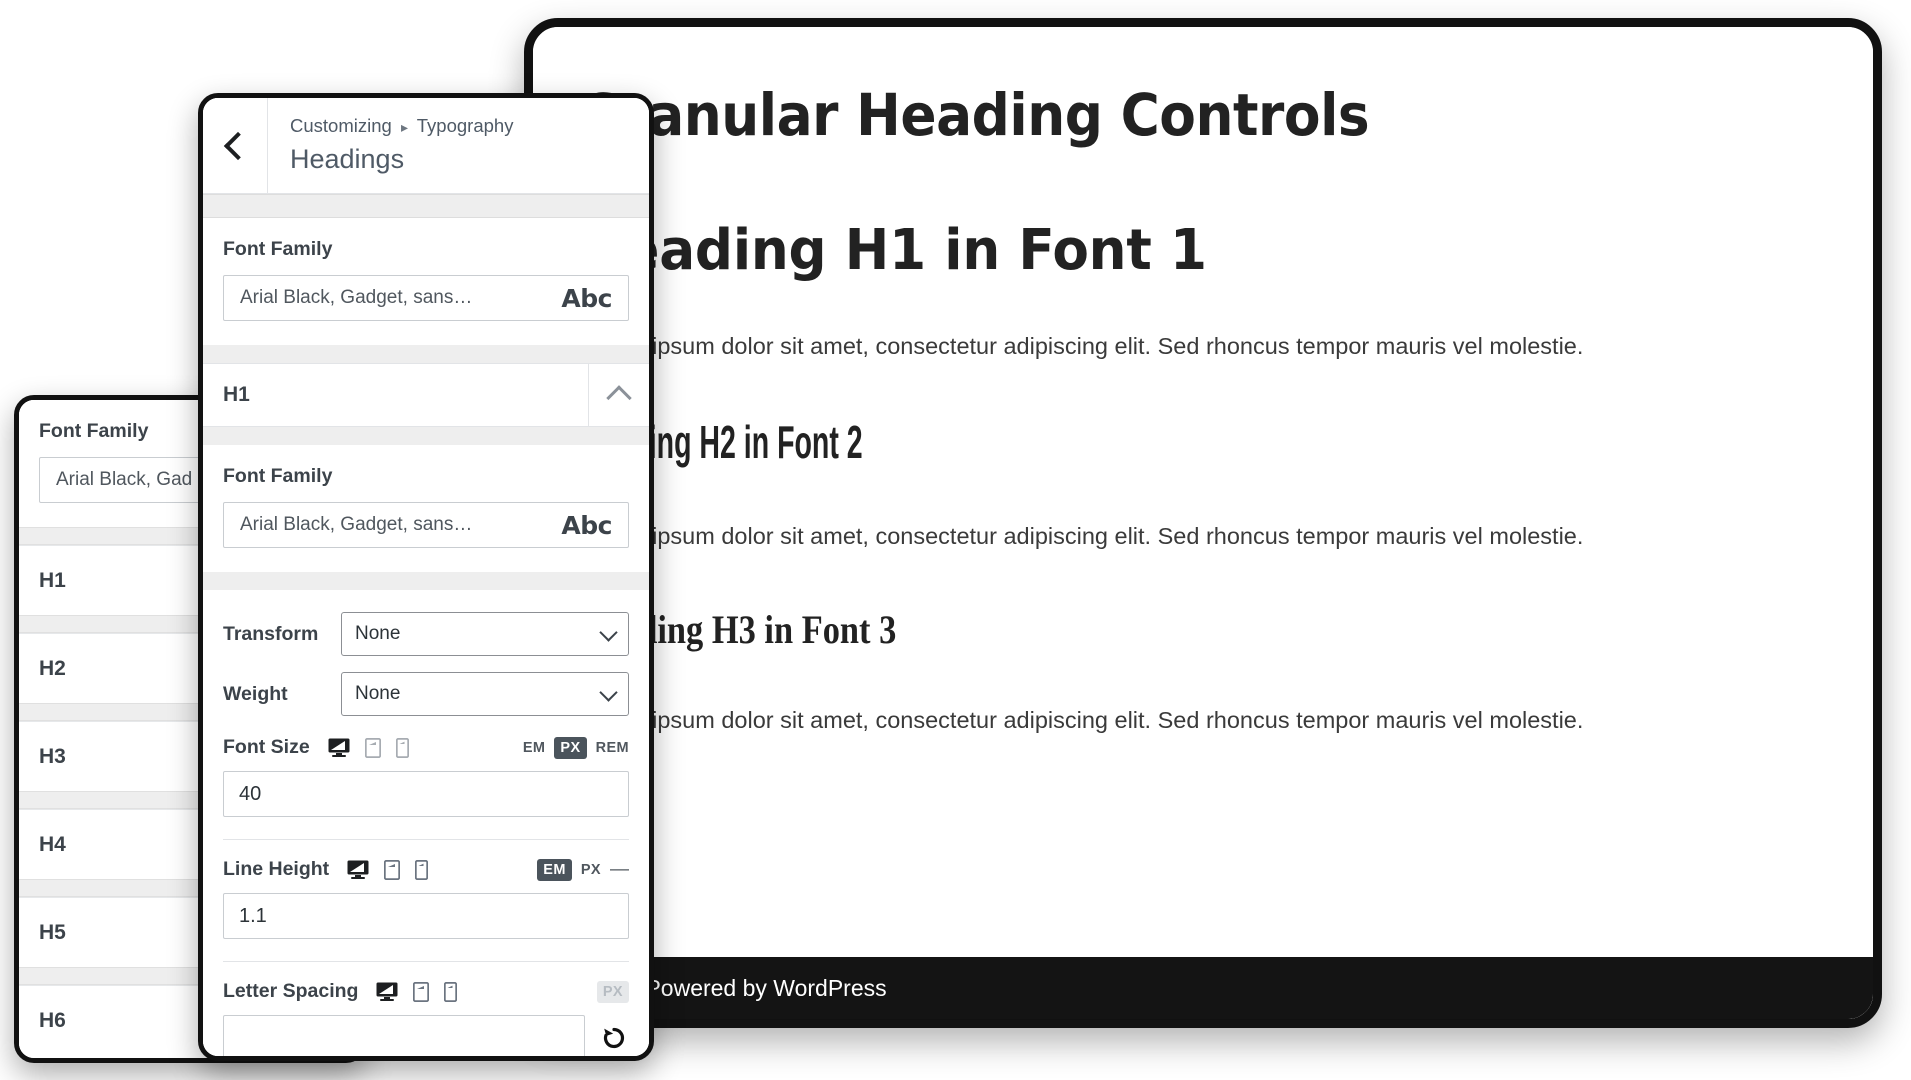 This screenshot has height=1080, width=1911. What do you see at coordinates (619, 398) in the screenshot?
I see `chevron-up-icon` at bounding box center [619, 398].